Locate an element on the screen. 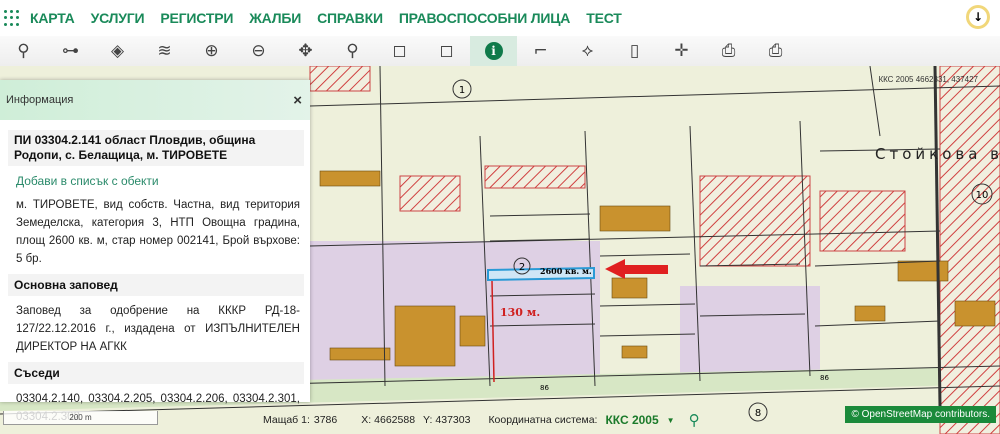  route-icon: ⊶ is located at coordinates (70, 51).